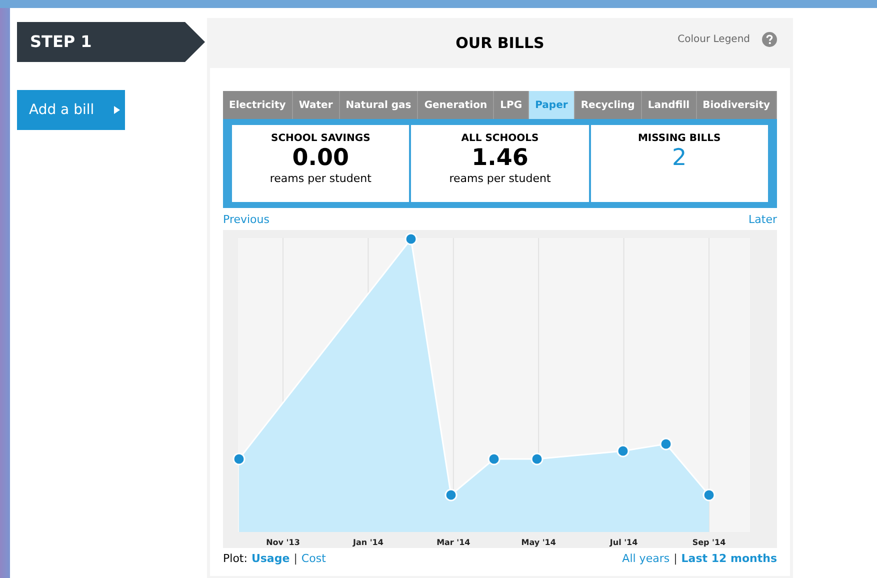 The height and width of the screenshot is (578, 877). I want to click on stat-title: ALL SCHOOLS, so click(500, 138).